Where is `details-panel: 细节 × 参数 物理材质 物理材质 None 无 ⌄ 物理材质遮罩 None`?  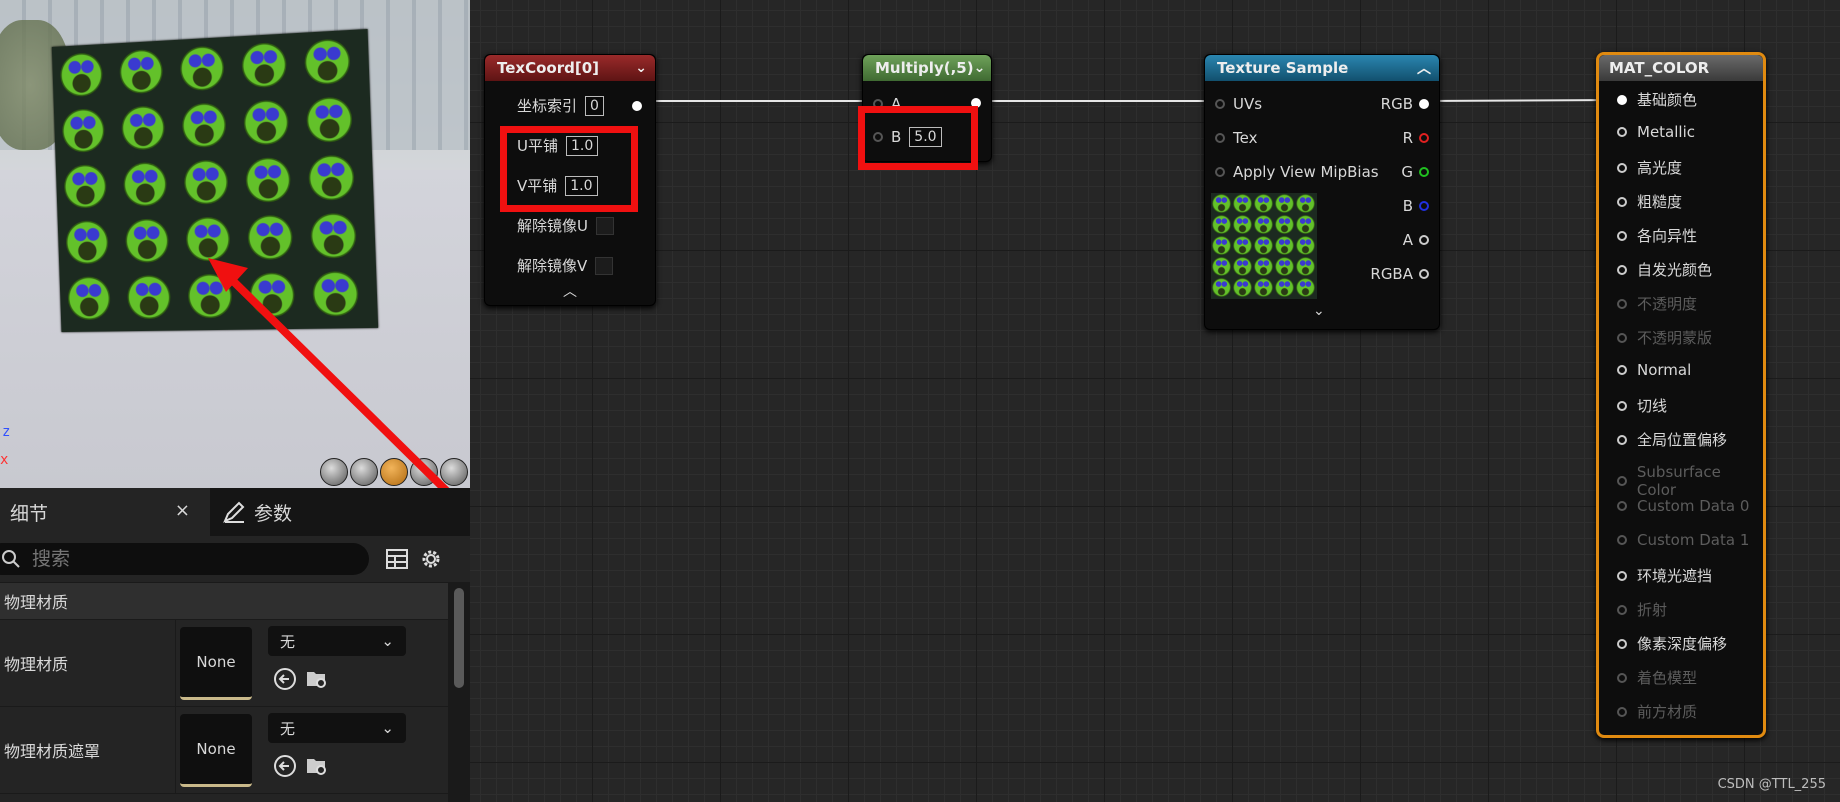
details-panel: 细节 × 参数 物理材质 物理材质 None 无 ⌄ 物理材质遮罩 None is located at coordinates (235, 645).